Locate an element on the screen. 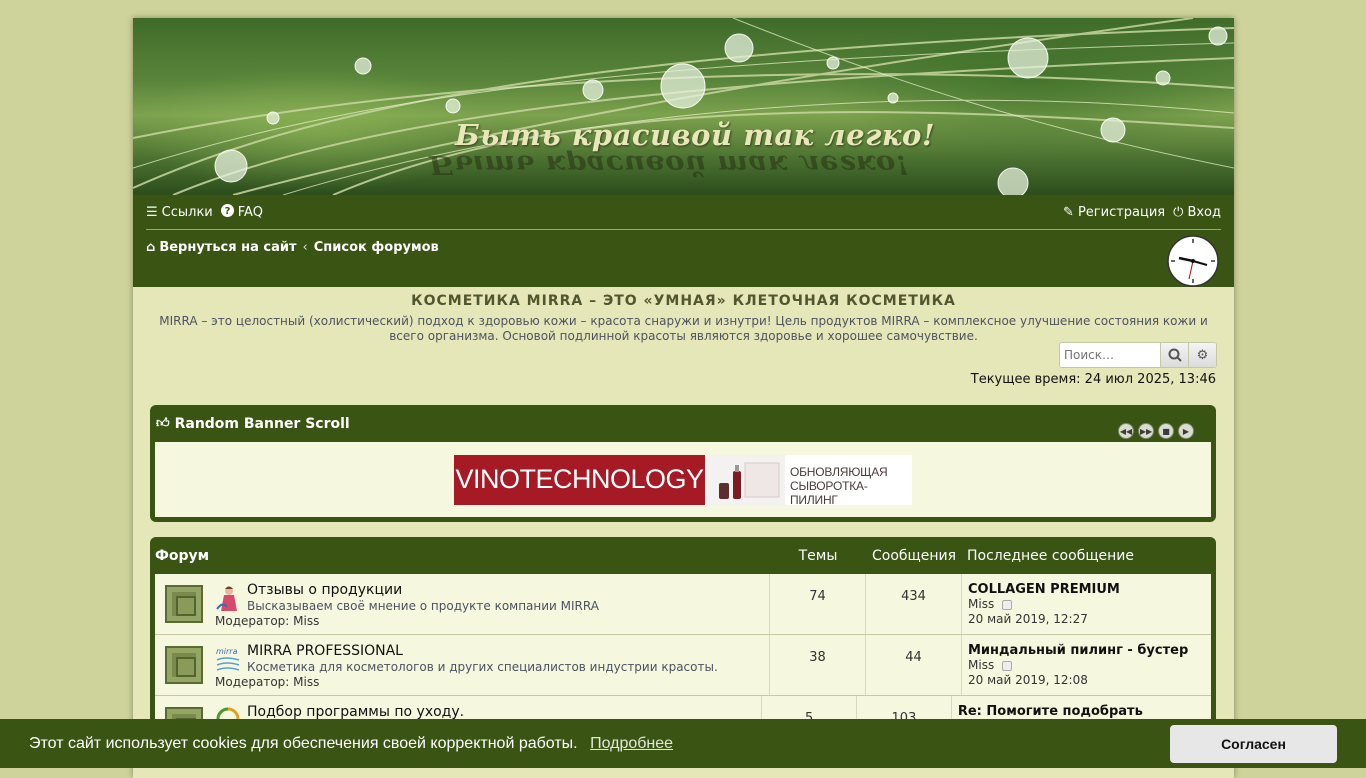 The image size is (1366, 778). power-icon: ⏻ is located at coordinates (1178, 212).